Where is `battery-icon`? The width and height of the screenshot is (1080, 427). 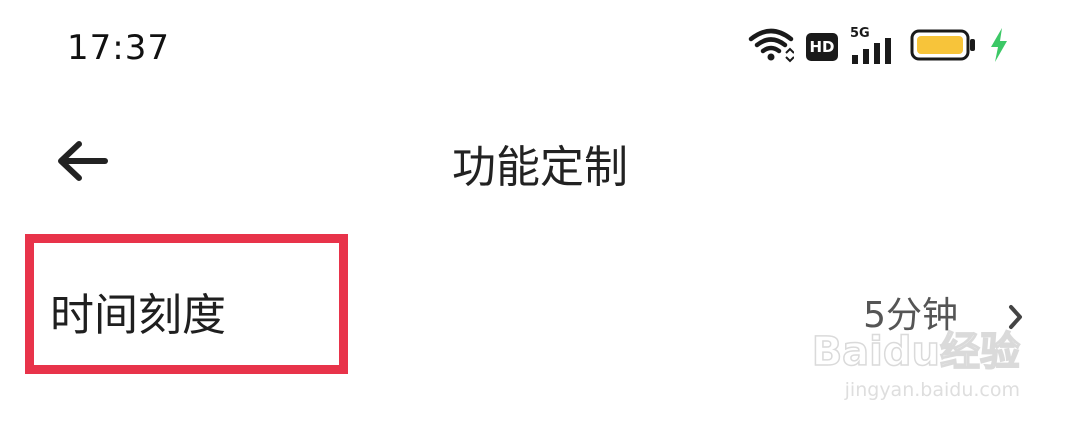 battery-icon is located at coordinates (943, 47).